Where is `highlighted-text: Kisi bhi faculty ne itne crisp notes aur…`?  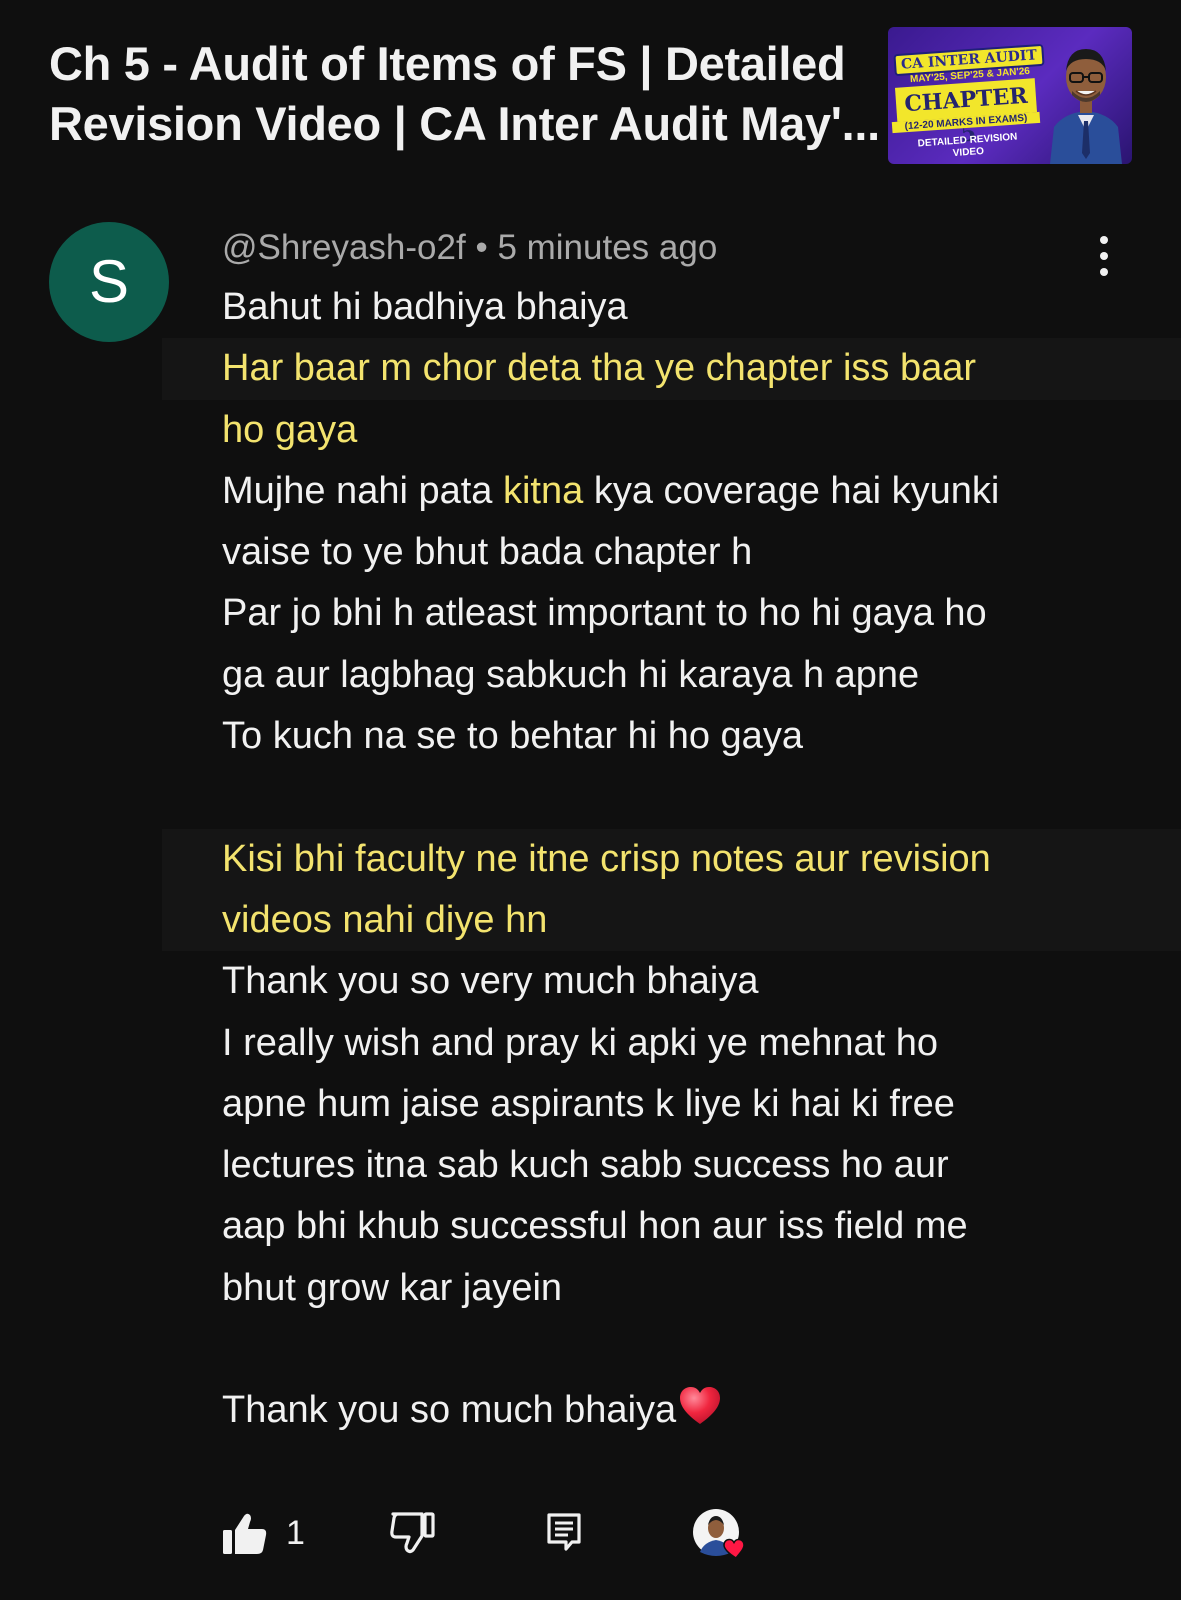 highlighted-text: Kisi bhi faculty ne itne crisp notes aur… is located at coordinates (606, 858).